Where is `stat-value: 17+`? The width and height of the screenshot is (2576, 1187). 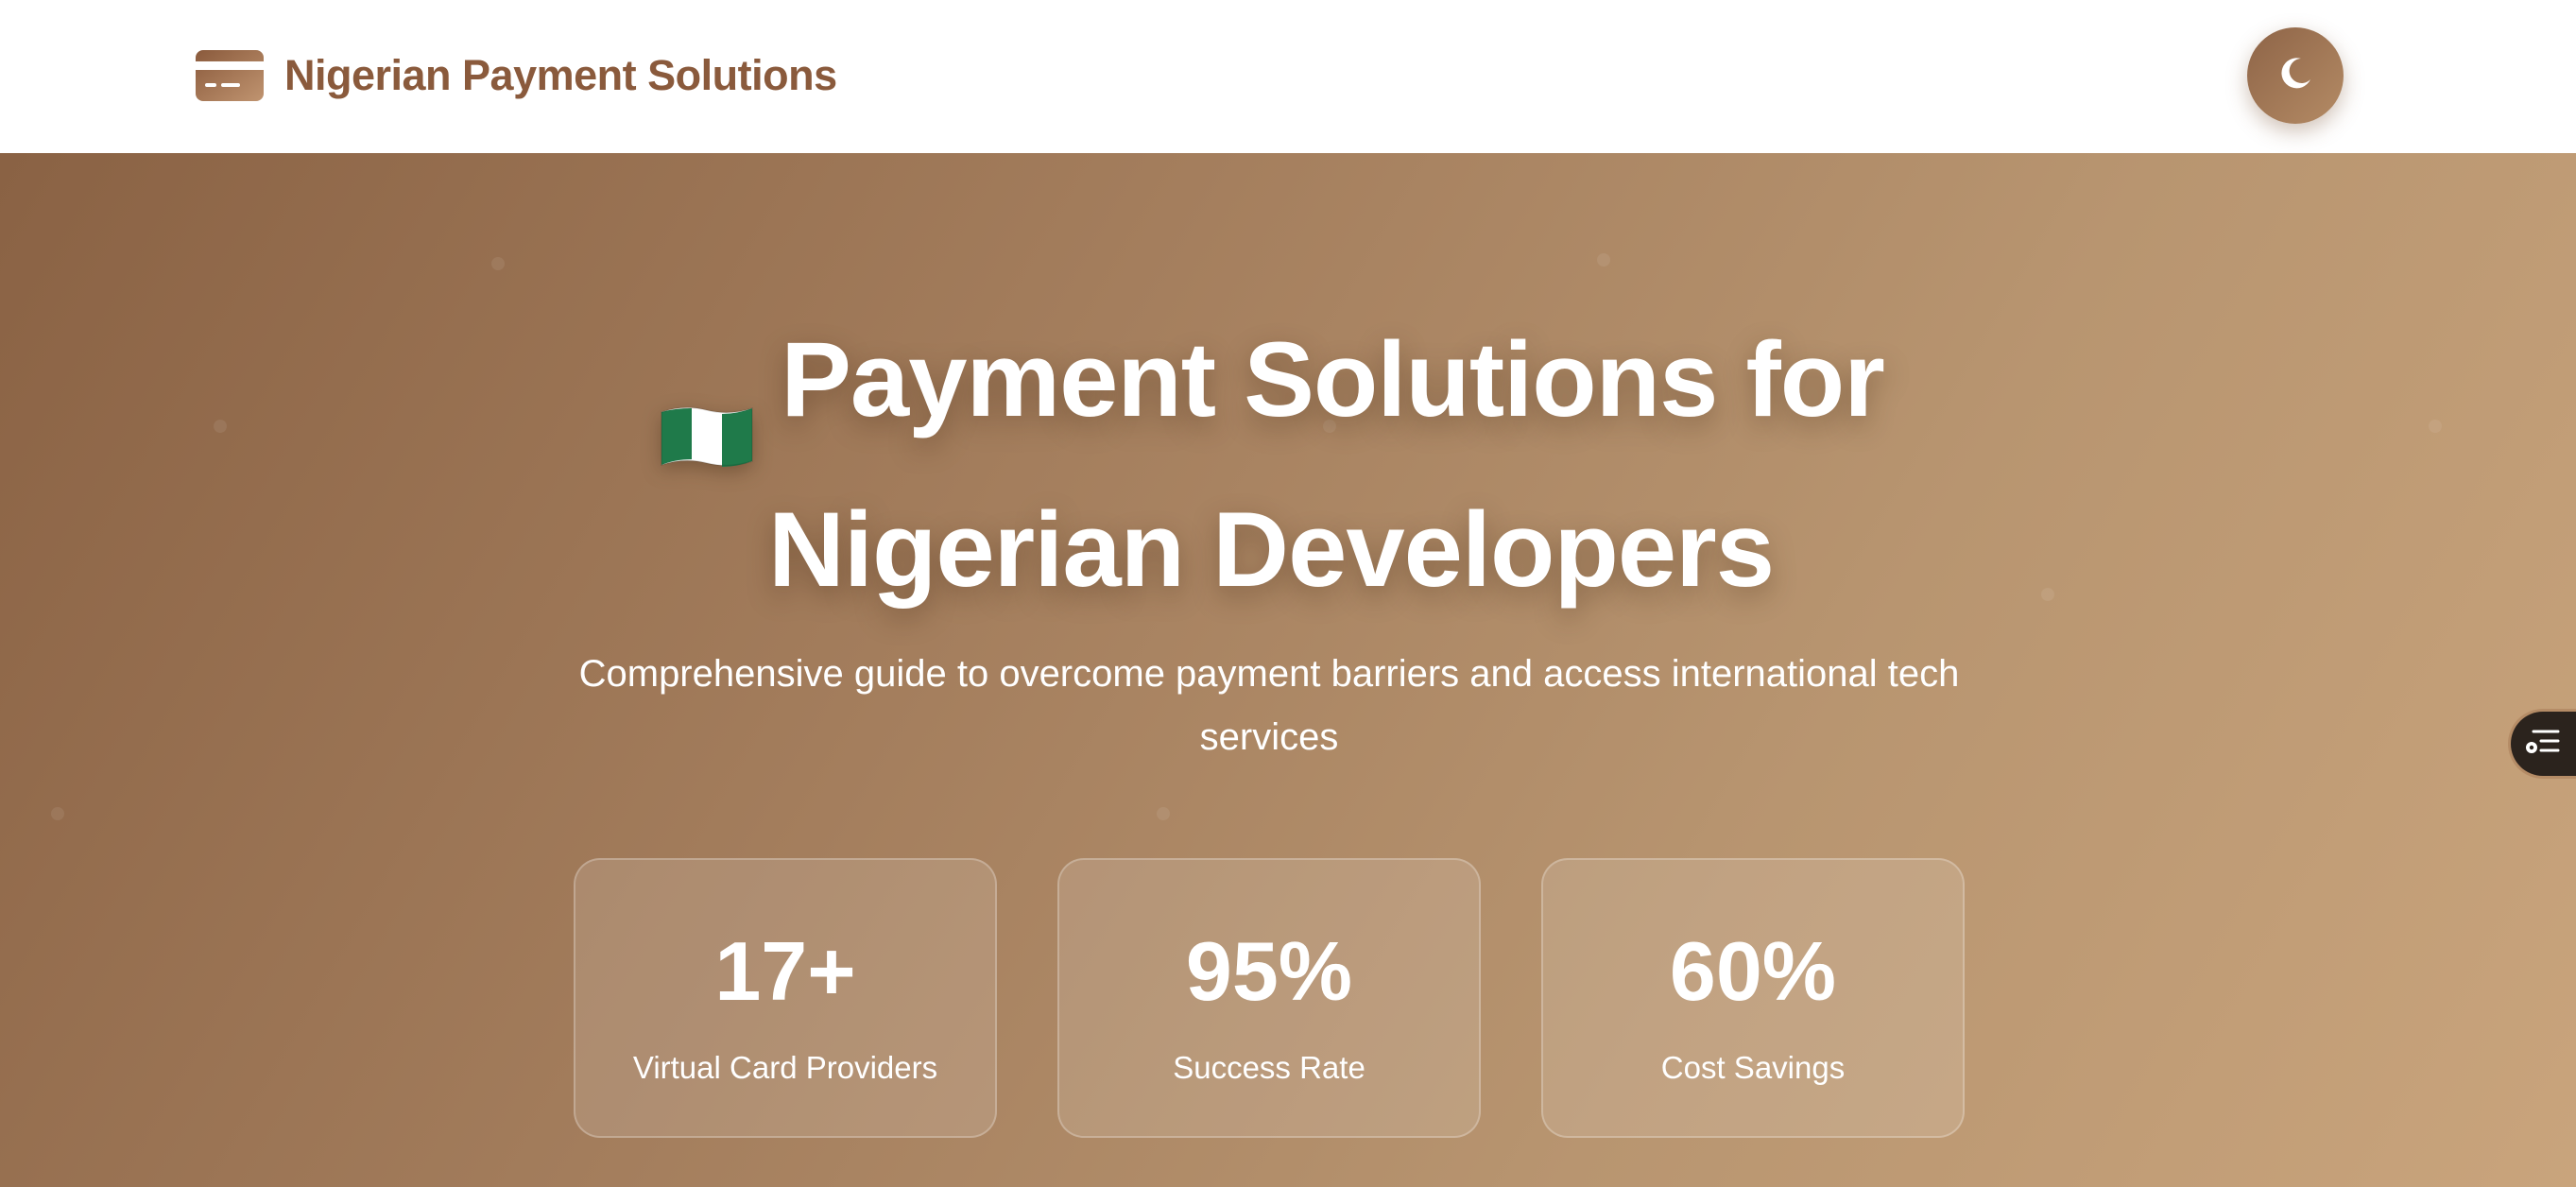
stat-value: 17+ is located at coordinates (785, 971).